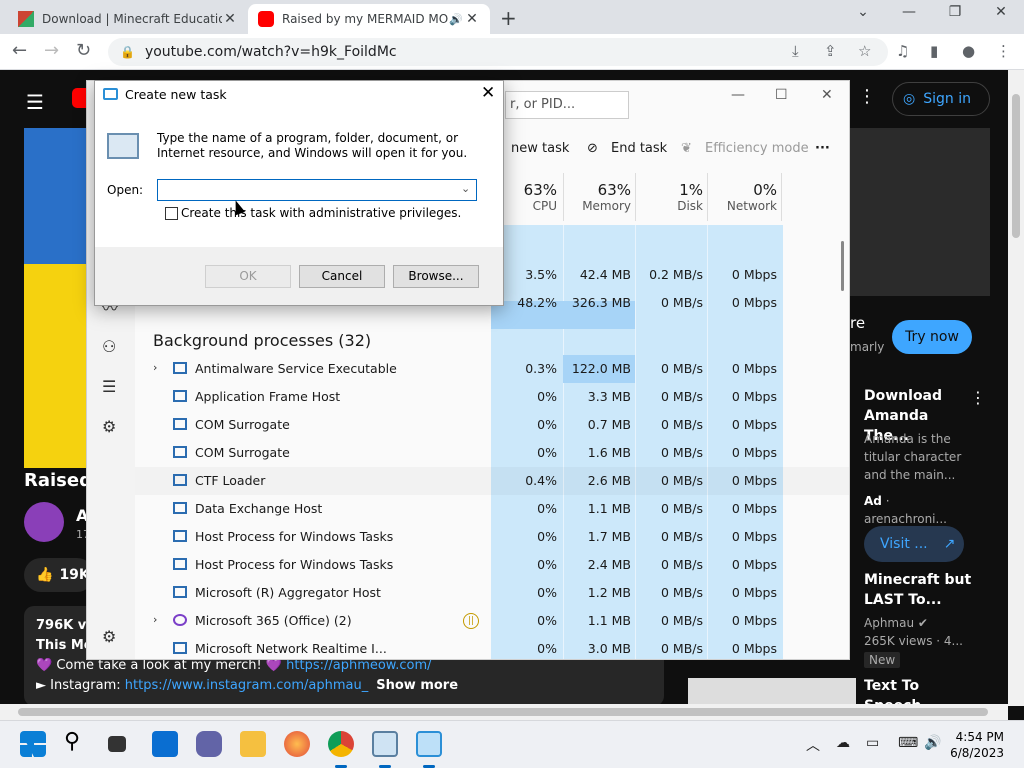  I want to click on page-horizontal-scrollbar, so click(504, 712).